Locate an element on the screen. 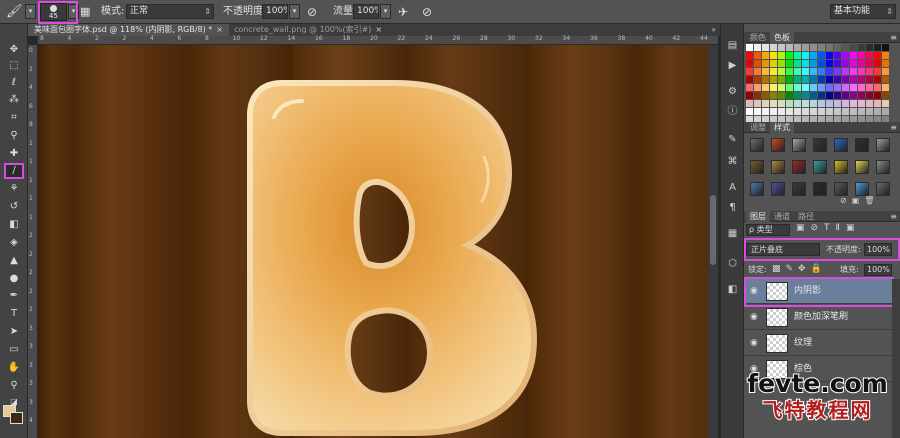  tabs-overflow-icon: » is located at coordinates (713, 30).